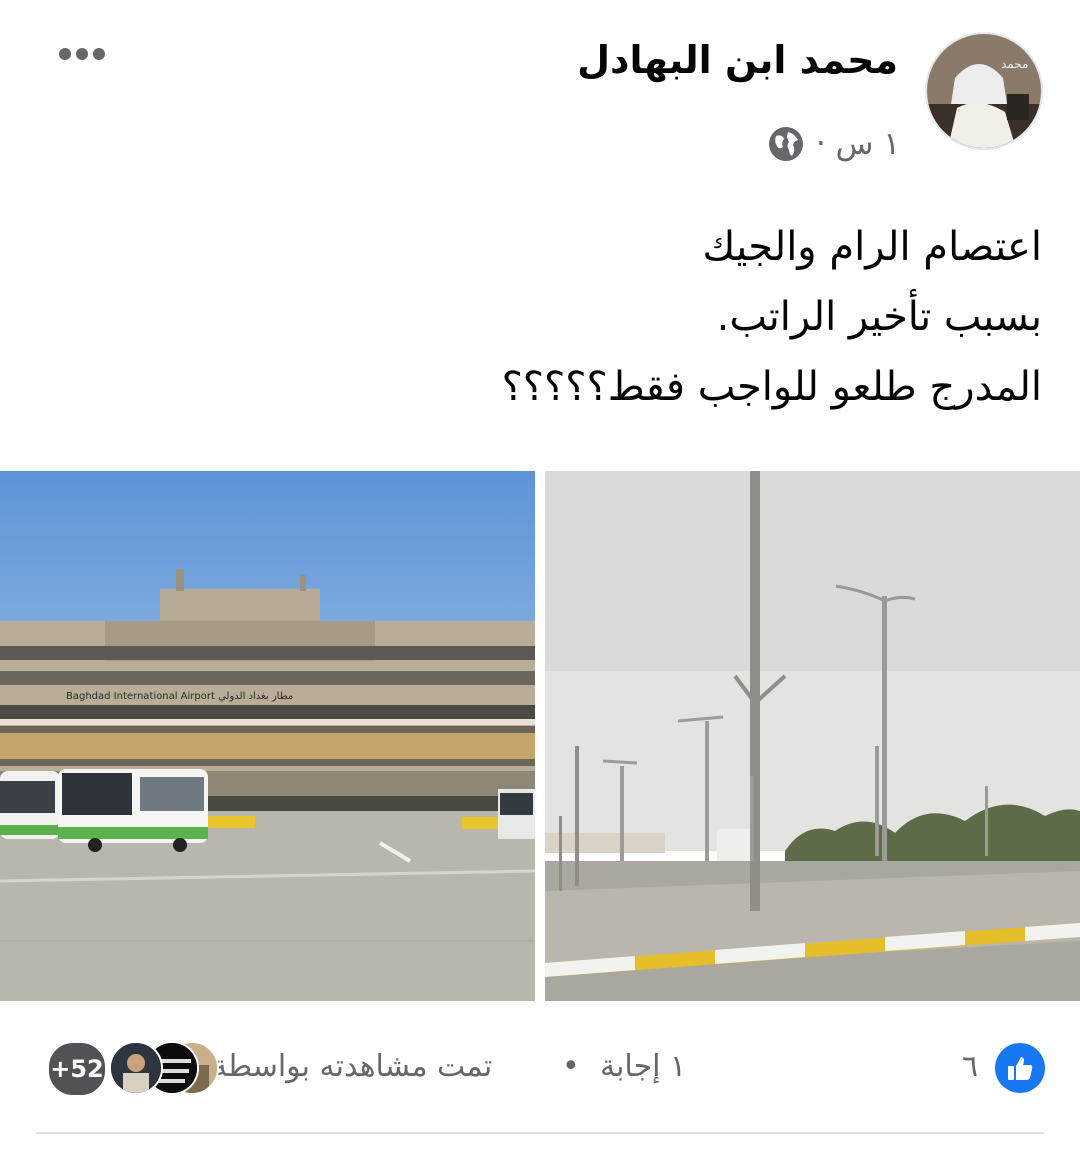 The width and height of the screenshot is (1080, 1149). Describe the element at coordinates (984, 91) in the screenshot. I see `author-avatar: محمد` at that location.